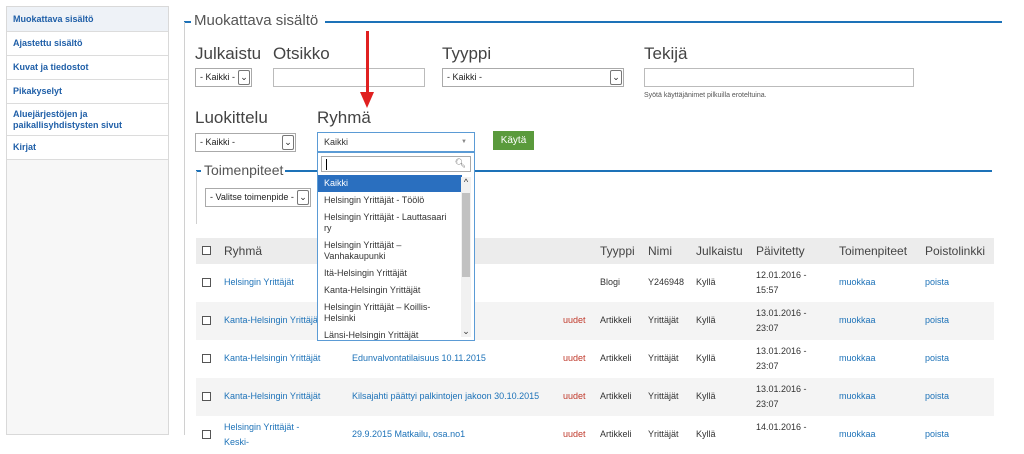 Image resolution: width=1024 pixels, height=454 pixels. What do you see at coordinates (184, 228) in the screenshot?
I see `fieldset-border` at bounding box center [184, 228].